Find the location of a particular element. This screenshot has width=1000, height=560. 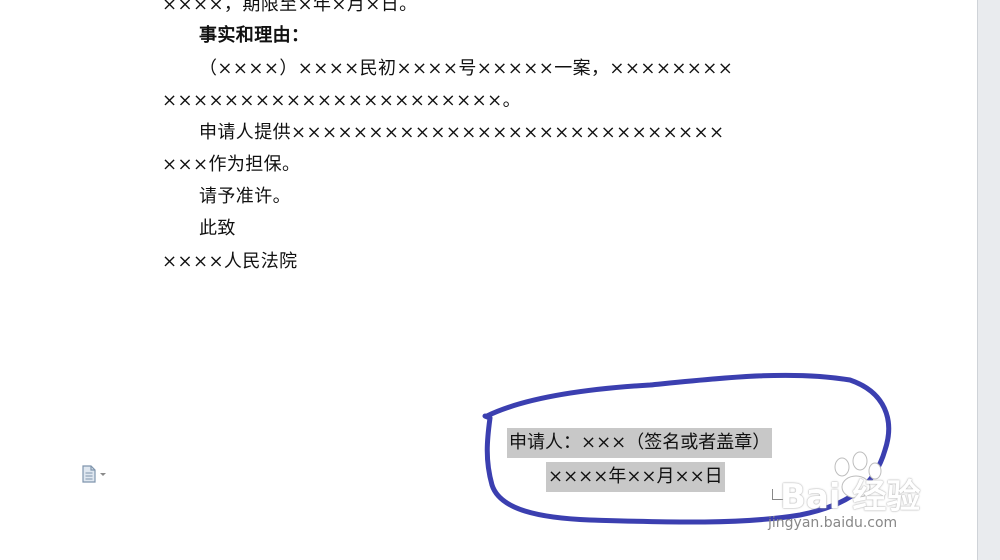

document-options-icon is located at coordinates (96, 474).